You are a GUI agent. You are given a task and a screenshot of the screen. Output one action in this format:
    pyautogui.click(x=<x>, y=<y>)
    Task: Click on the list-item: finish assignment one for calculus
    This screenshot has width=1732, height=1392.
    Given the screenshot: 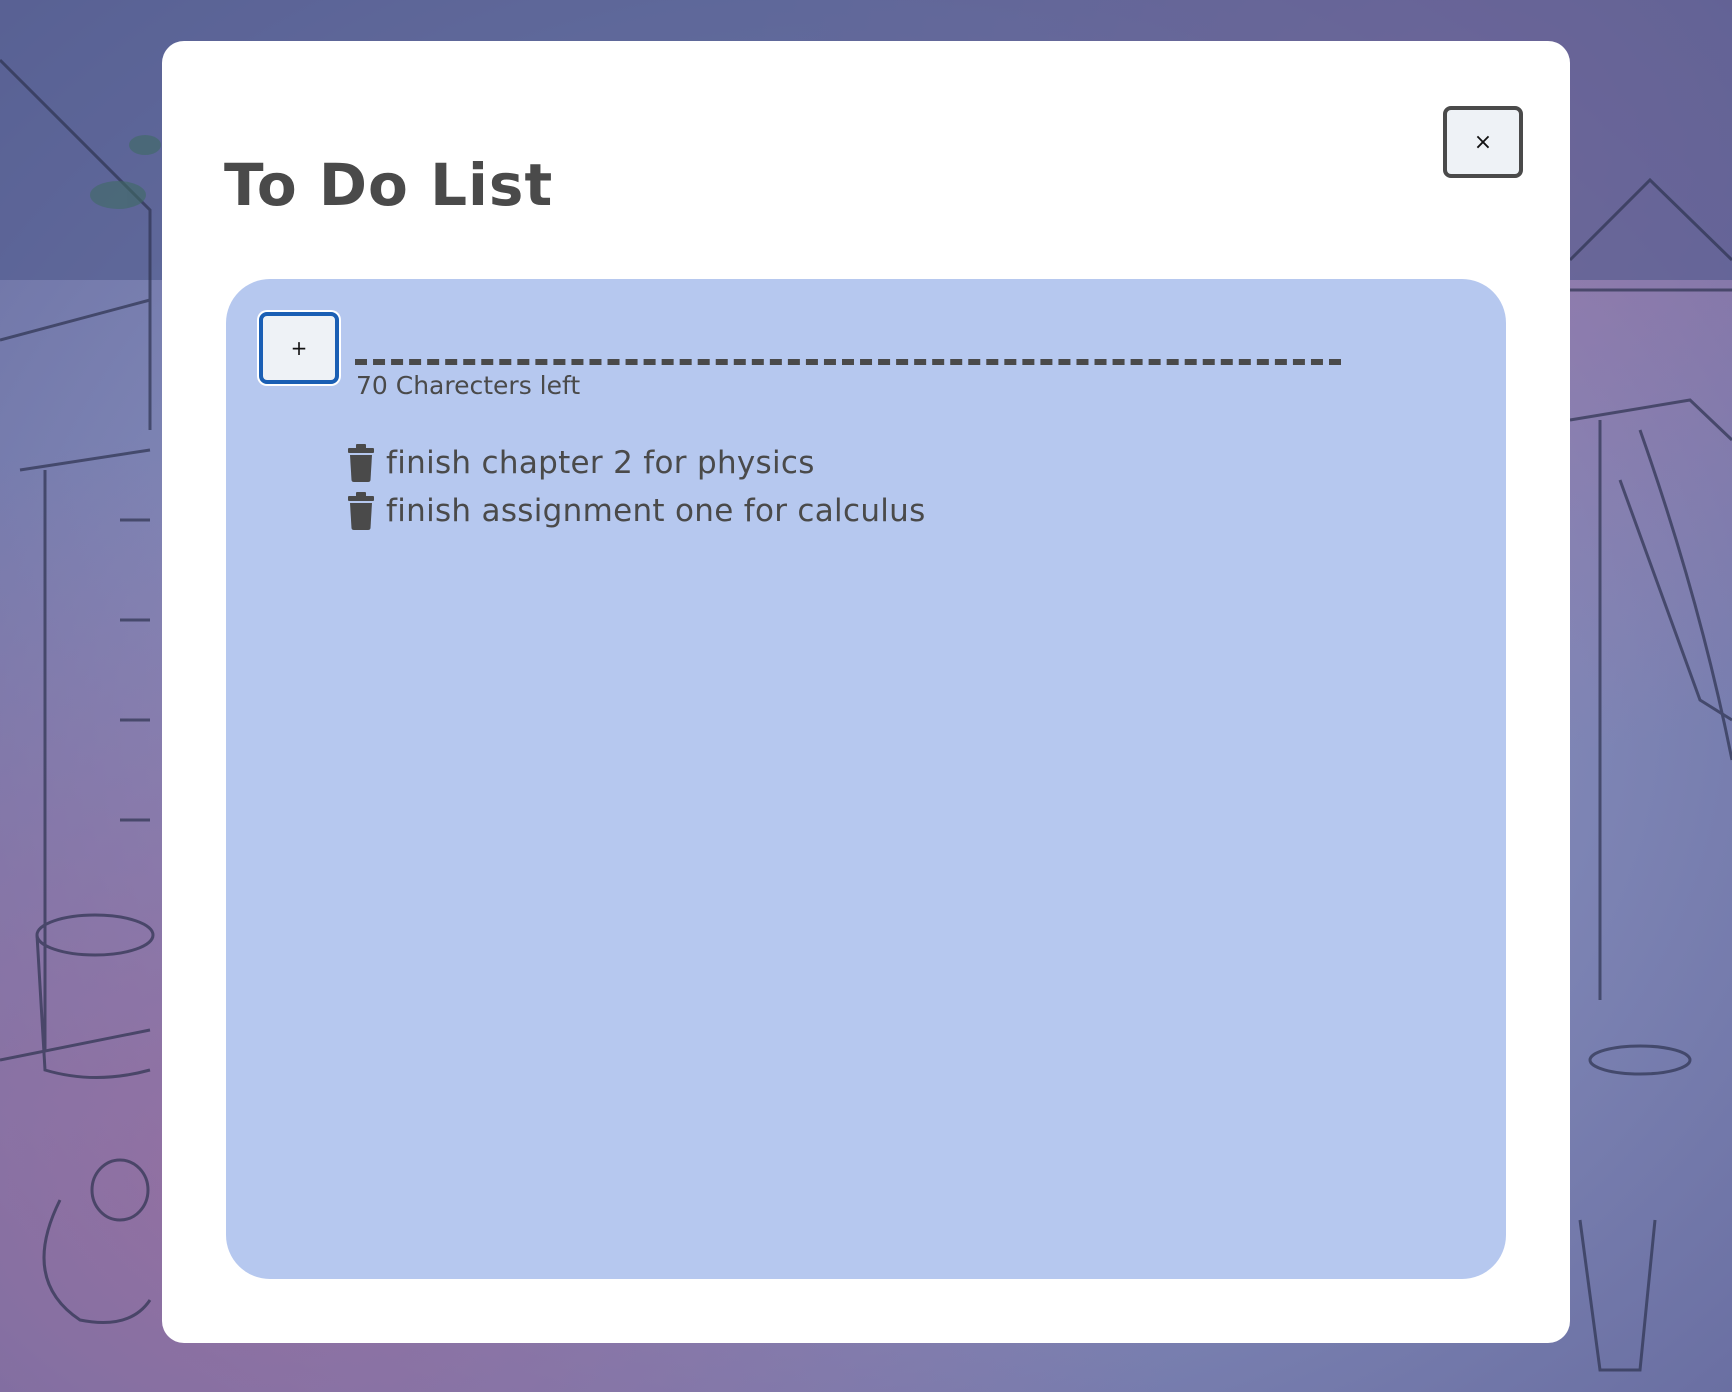 What is the action you would take?
    pyautogui.click(x=637, y=511)
    